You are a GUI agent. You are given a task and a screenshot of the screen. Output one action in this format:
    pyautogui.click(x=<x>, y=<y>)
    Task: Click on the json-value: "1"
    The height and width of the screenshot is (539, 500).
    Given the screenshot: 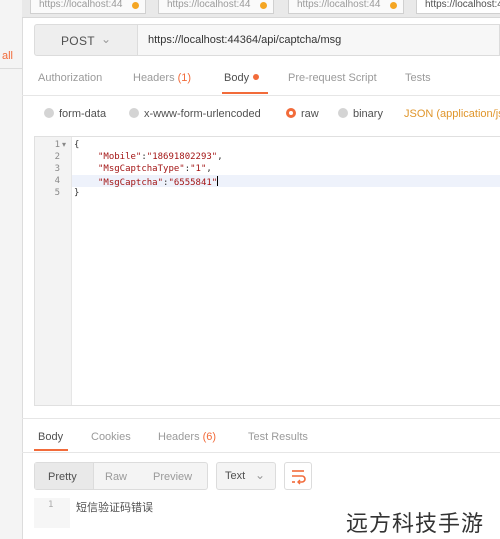 What is the action you would take?
    pyautogui.click(x=198, y=169)
    